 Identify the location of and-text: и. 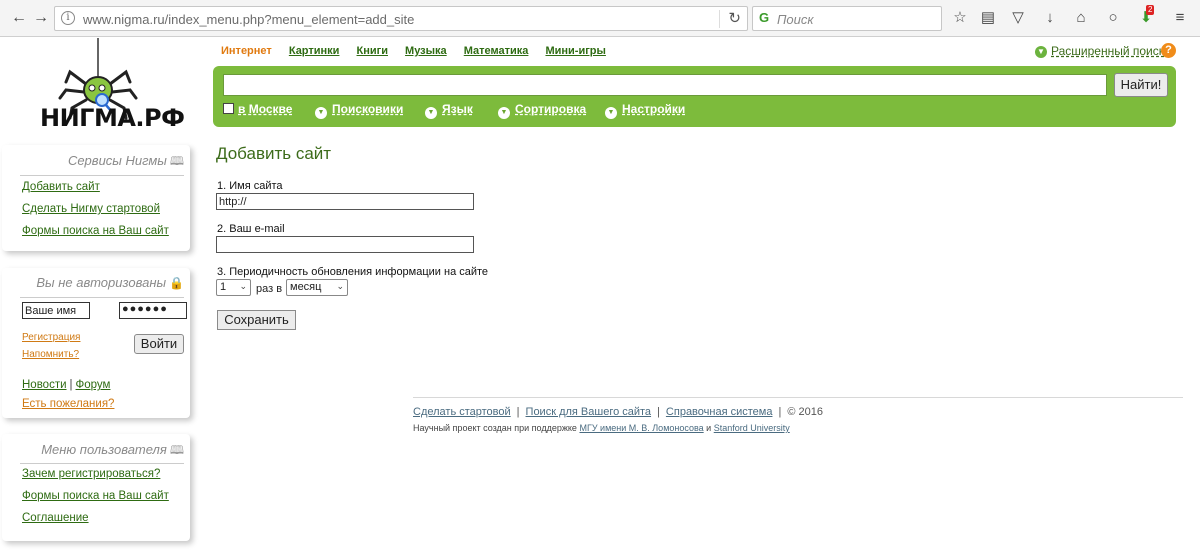
(709, 428).